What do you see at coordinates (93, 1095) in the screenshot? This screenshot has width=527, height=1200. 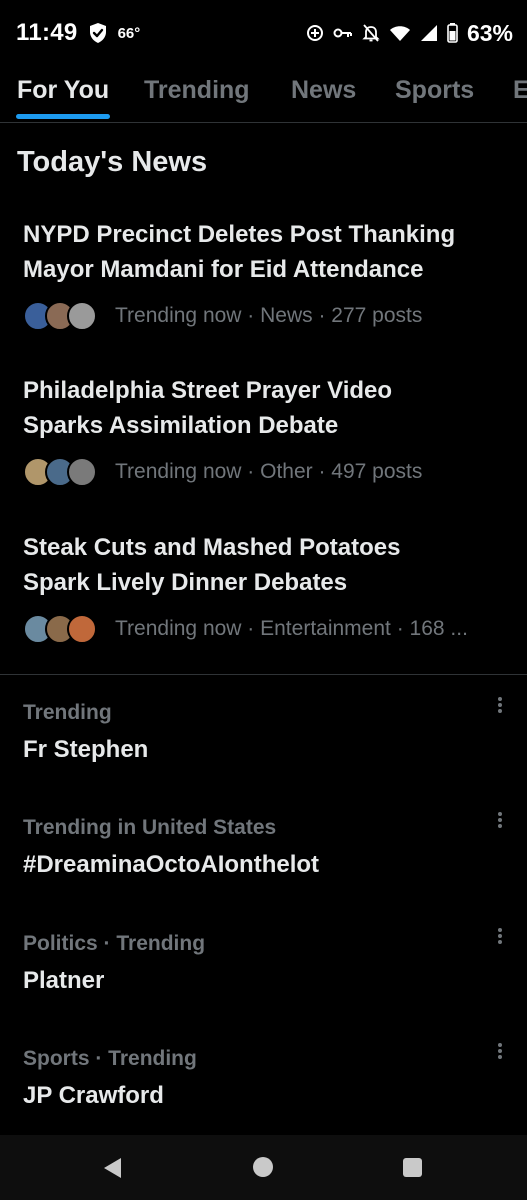 I see `trend-name: JP Crawford` at bounding box center [93, 1095].